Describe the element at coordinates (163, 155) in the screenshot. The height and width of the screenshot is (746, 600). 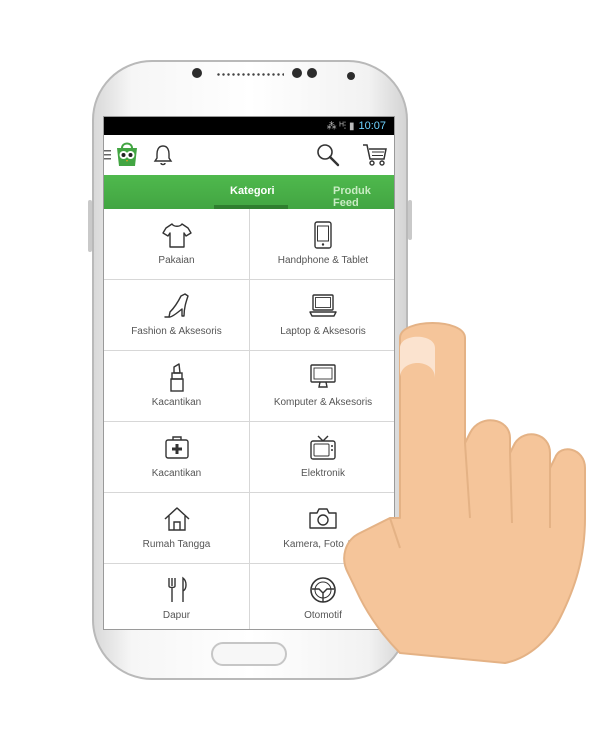
I see `bell-icon` at that location.